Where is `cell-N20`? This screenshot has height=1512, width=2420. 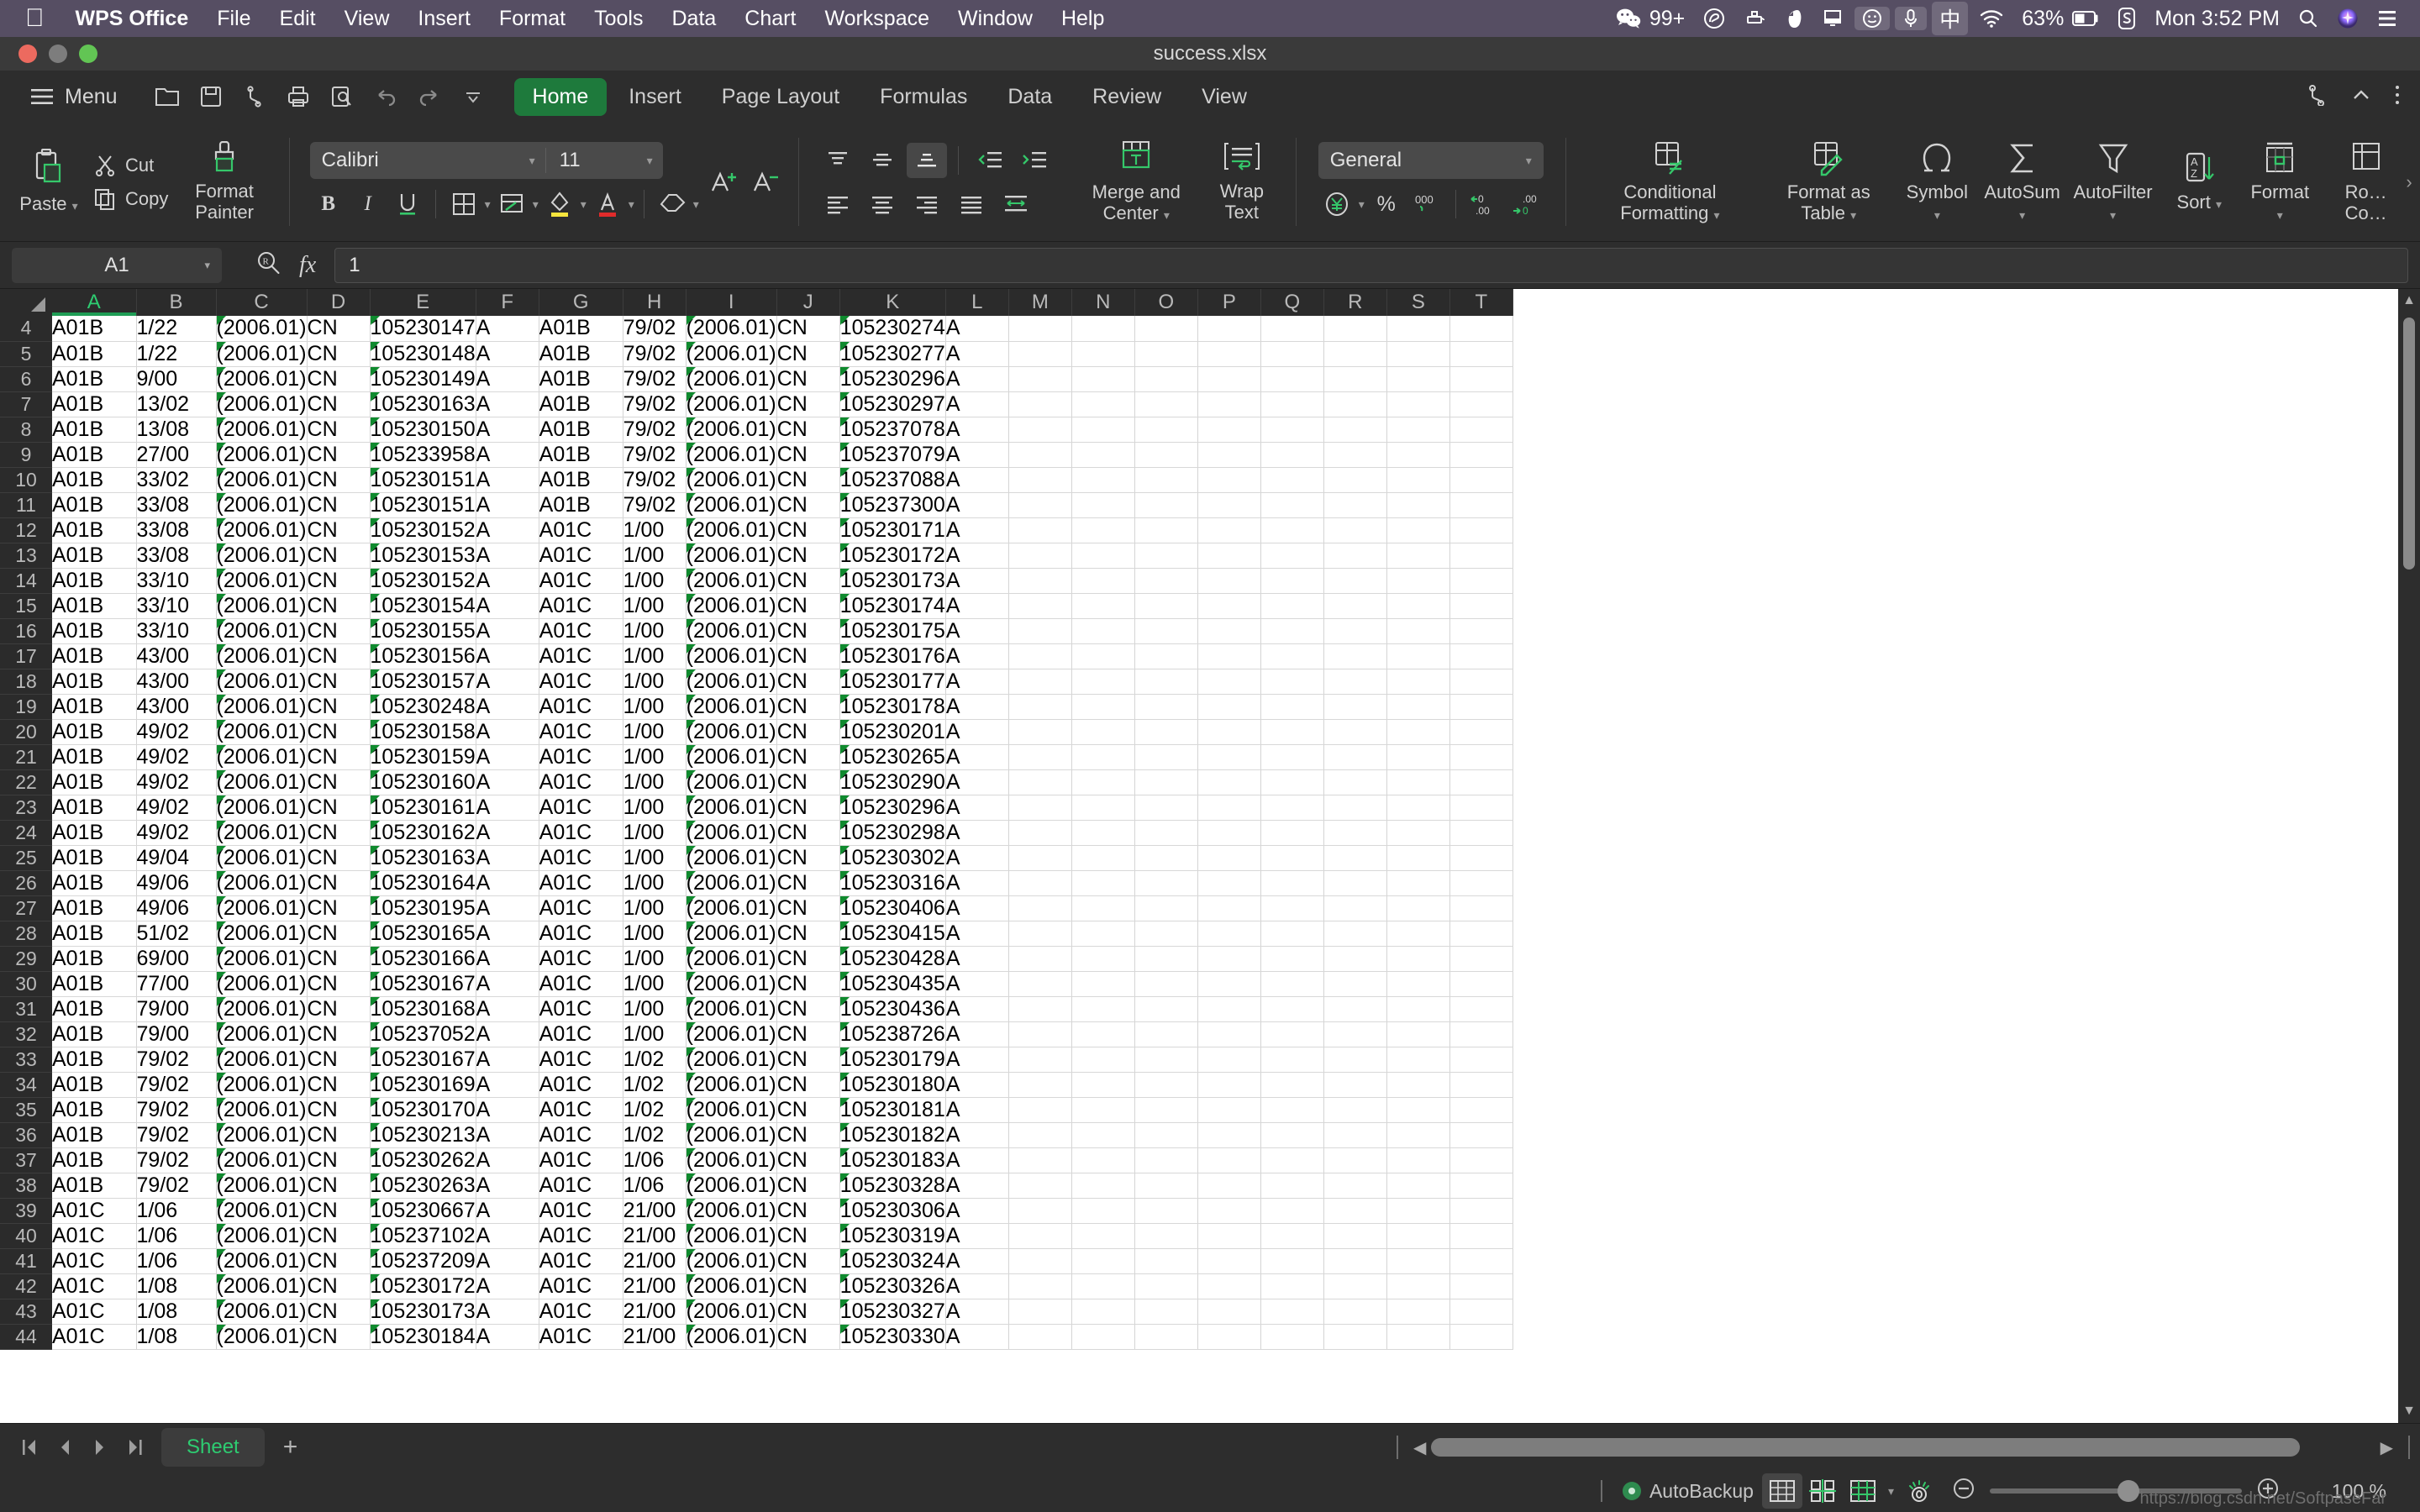 cell-N20 is located at coordinates (1103, 732).